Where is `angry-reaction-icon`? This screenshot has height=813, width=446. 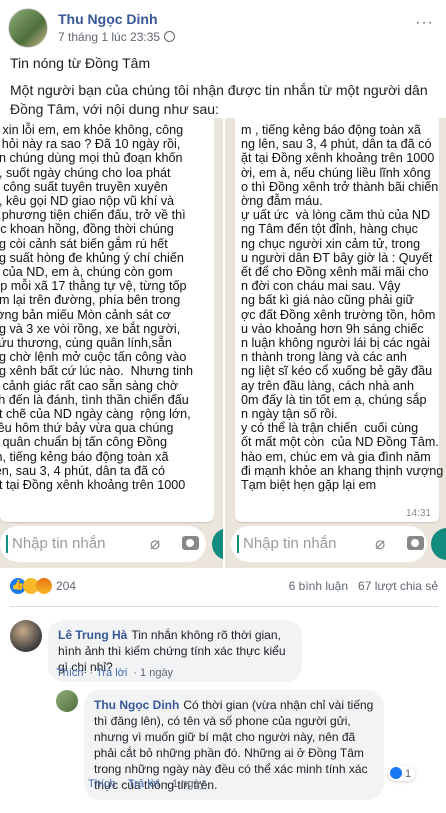 angry-reaction-icon is located at coordinates (44, 586).